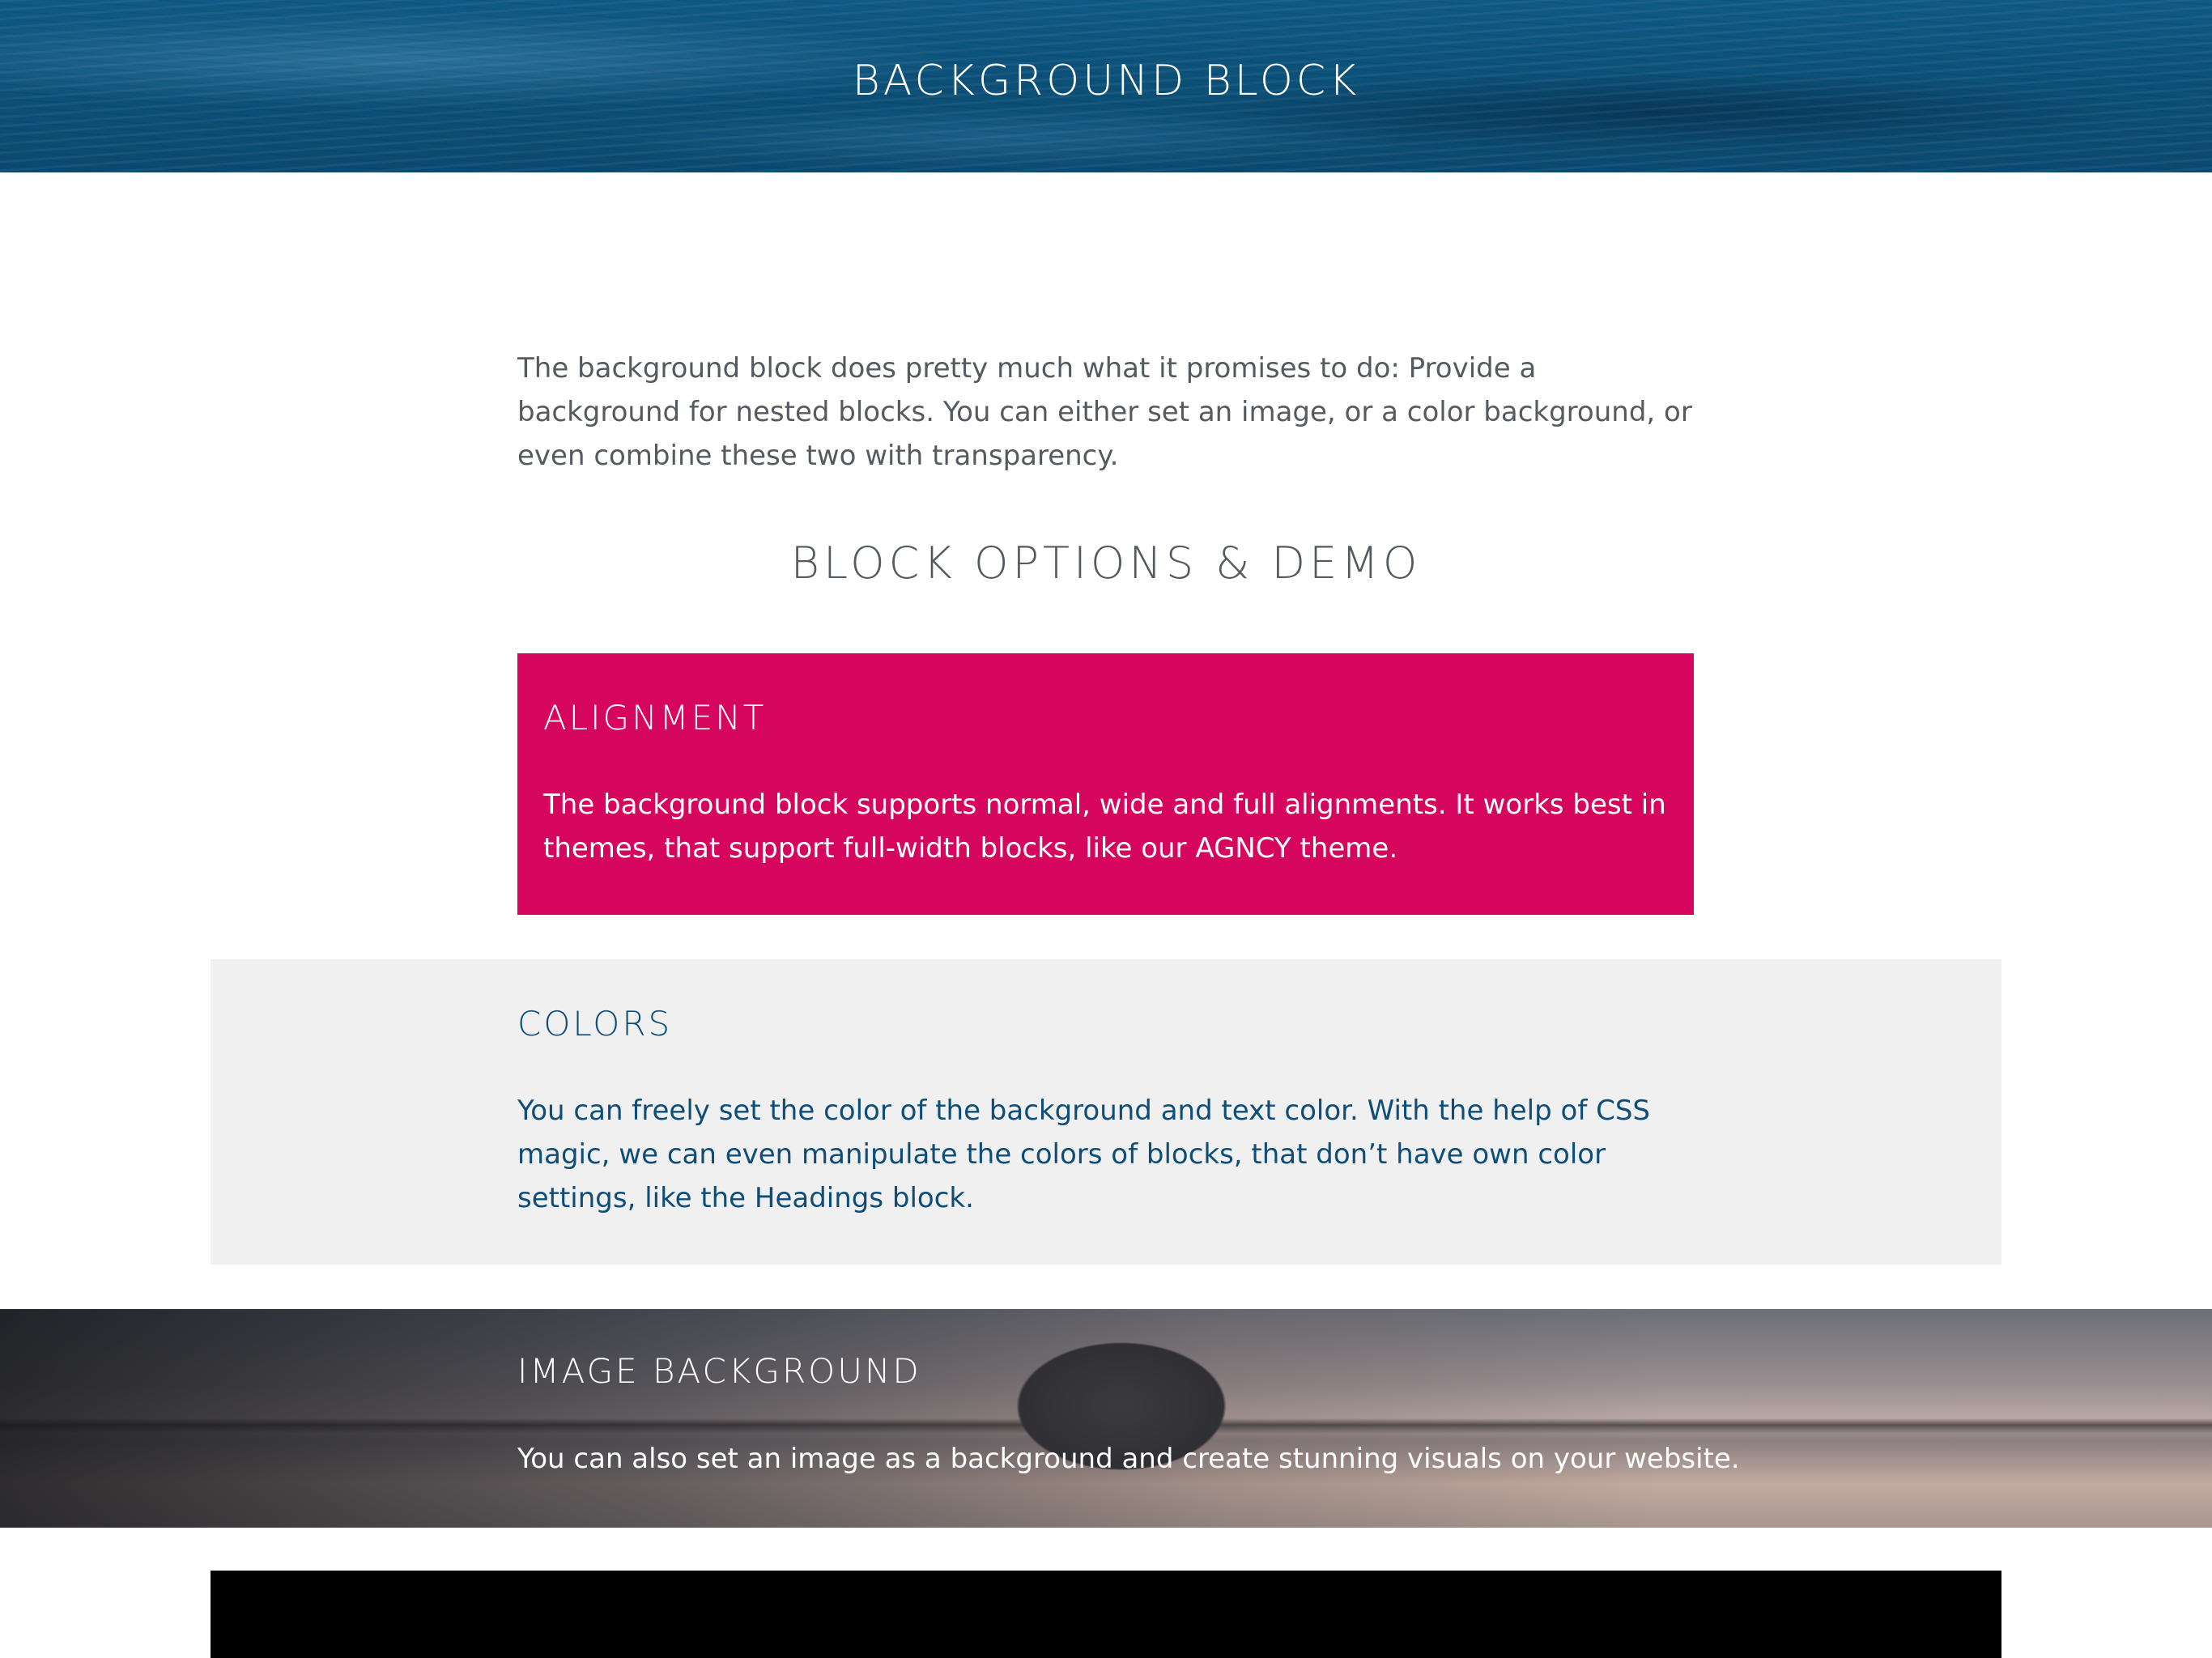 This screenshot has height=1658, width=2212. I want to click on colors-heading: COLORS, so click(595, 1024).